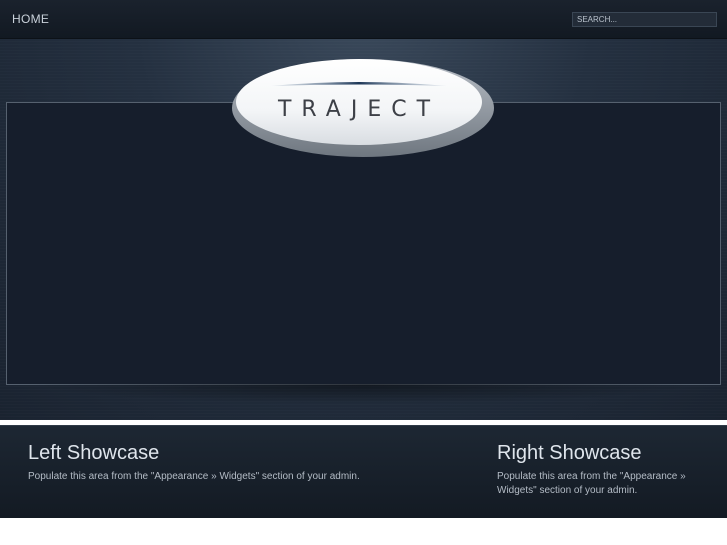 This screenshot has width=727, height=545. Describe the element at coordinates (644, 19) in the screenshot. I see `search-input` at that location.